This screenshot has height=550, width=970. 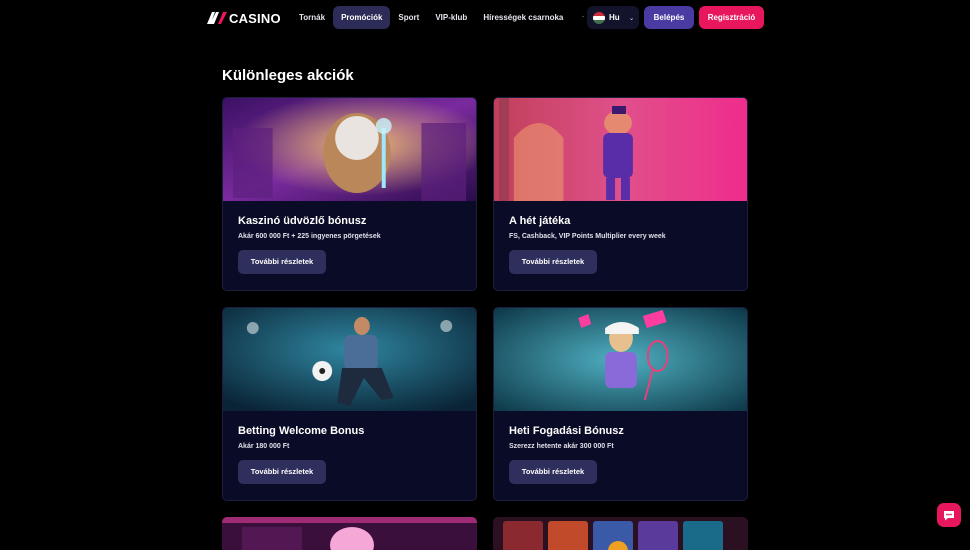 I want to click on chevron-down-icon: ⌄, so click(x=631, y=18).